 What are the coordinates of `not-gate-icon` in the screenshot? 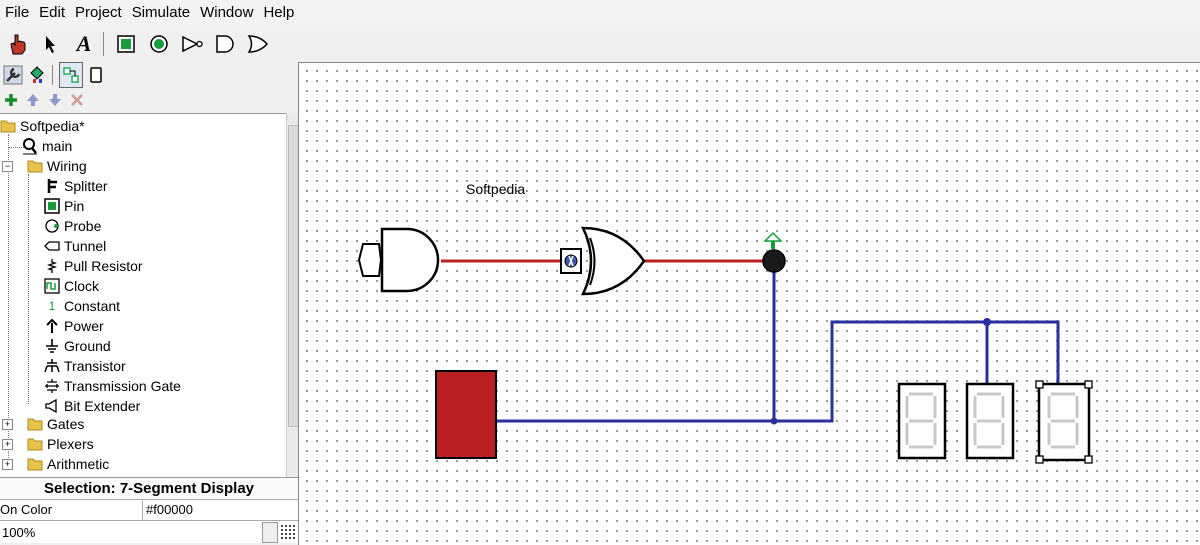 It's located at (192, 44).